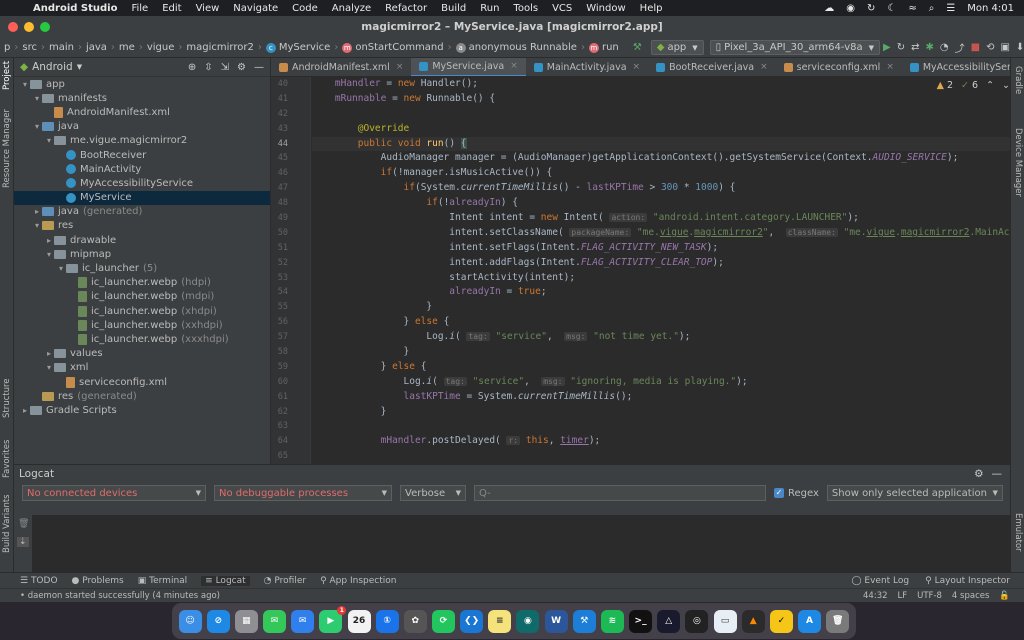 Image resolution: width=1024 pixels, height=640 pixels. Describe the element at coordinates (358, 581) in the screenshot. I see `app-inspection-tool-button: ⚲ App Inspection` at that location.